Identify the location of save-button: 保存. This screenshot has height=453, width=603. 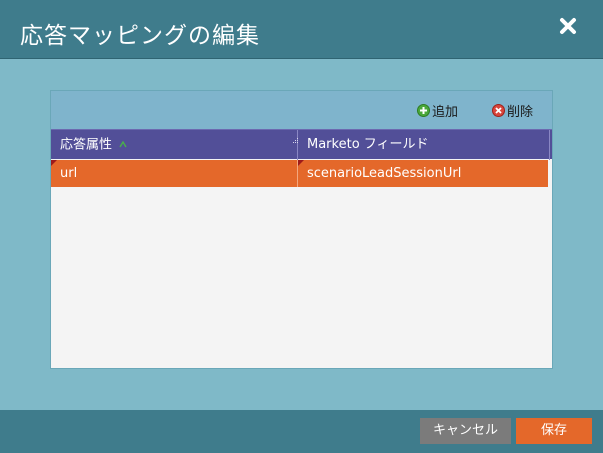
(554, 431).